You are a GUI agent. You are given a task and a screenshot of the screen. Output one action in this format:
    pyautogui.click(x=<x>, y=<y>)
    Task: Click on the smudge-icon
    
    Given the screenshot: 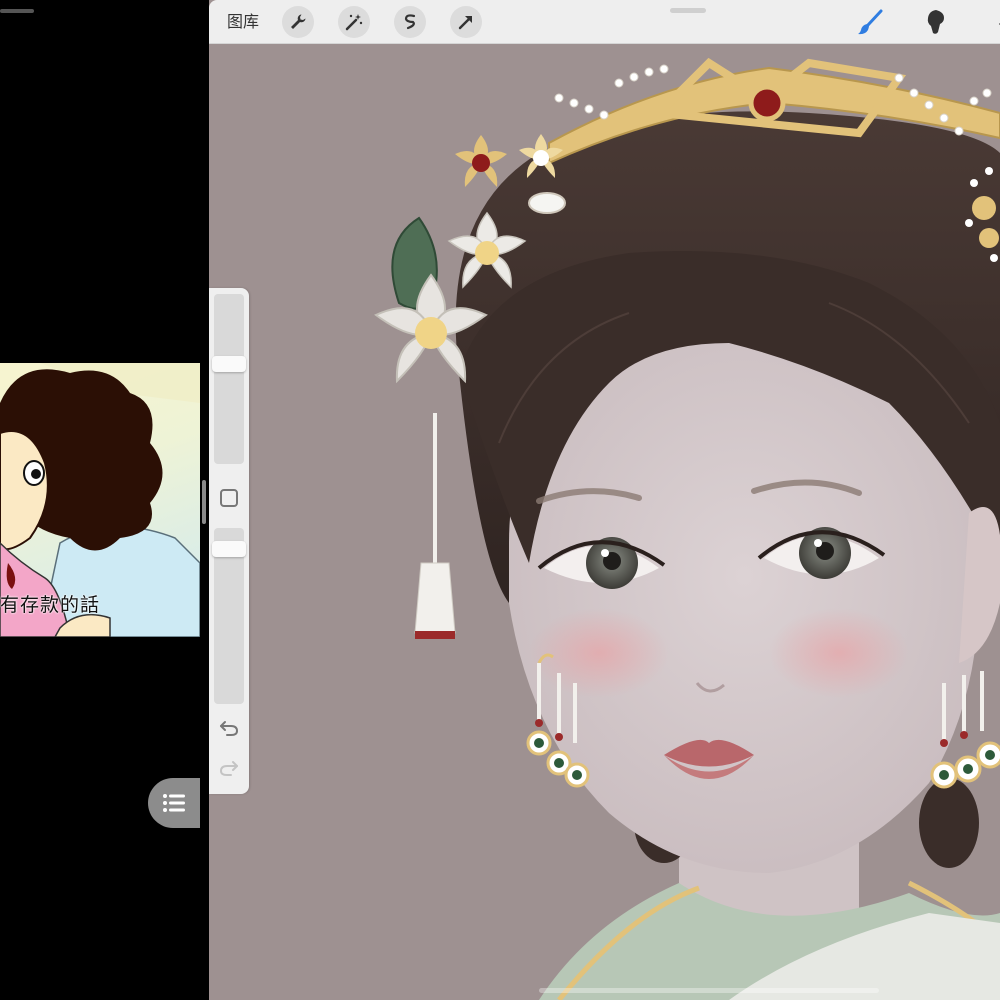 What is the action you would take?
    pyautogui.click(x=935, y=22)
    